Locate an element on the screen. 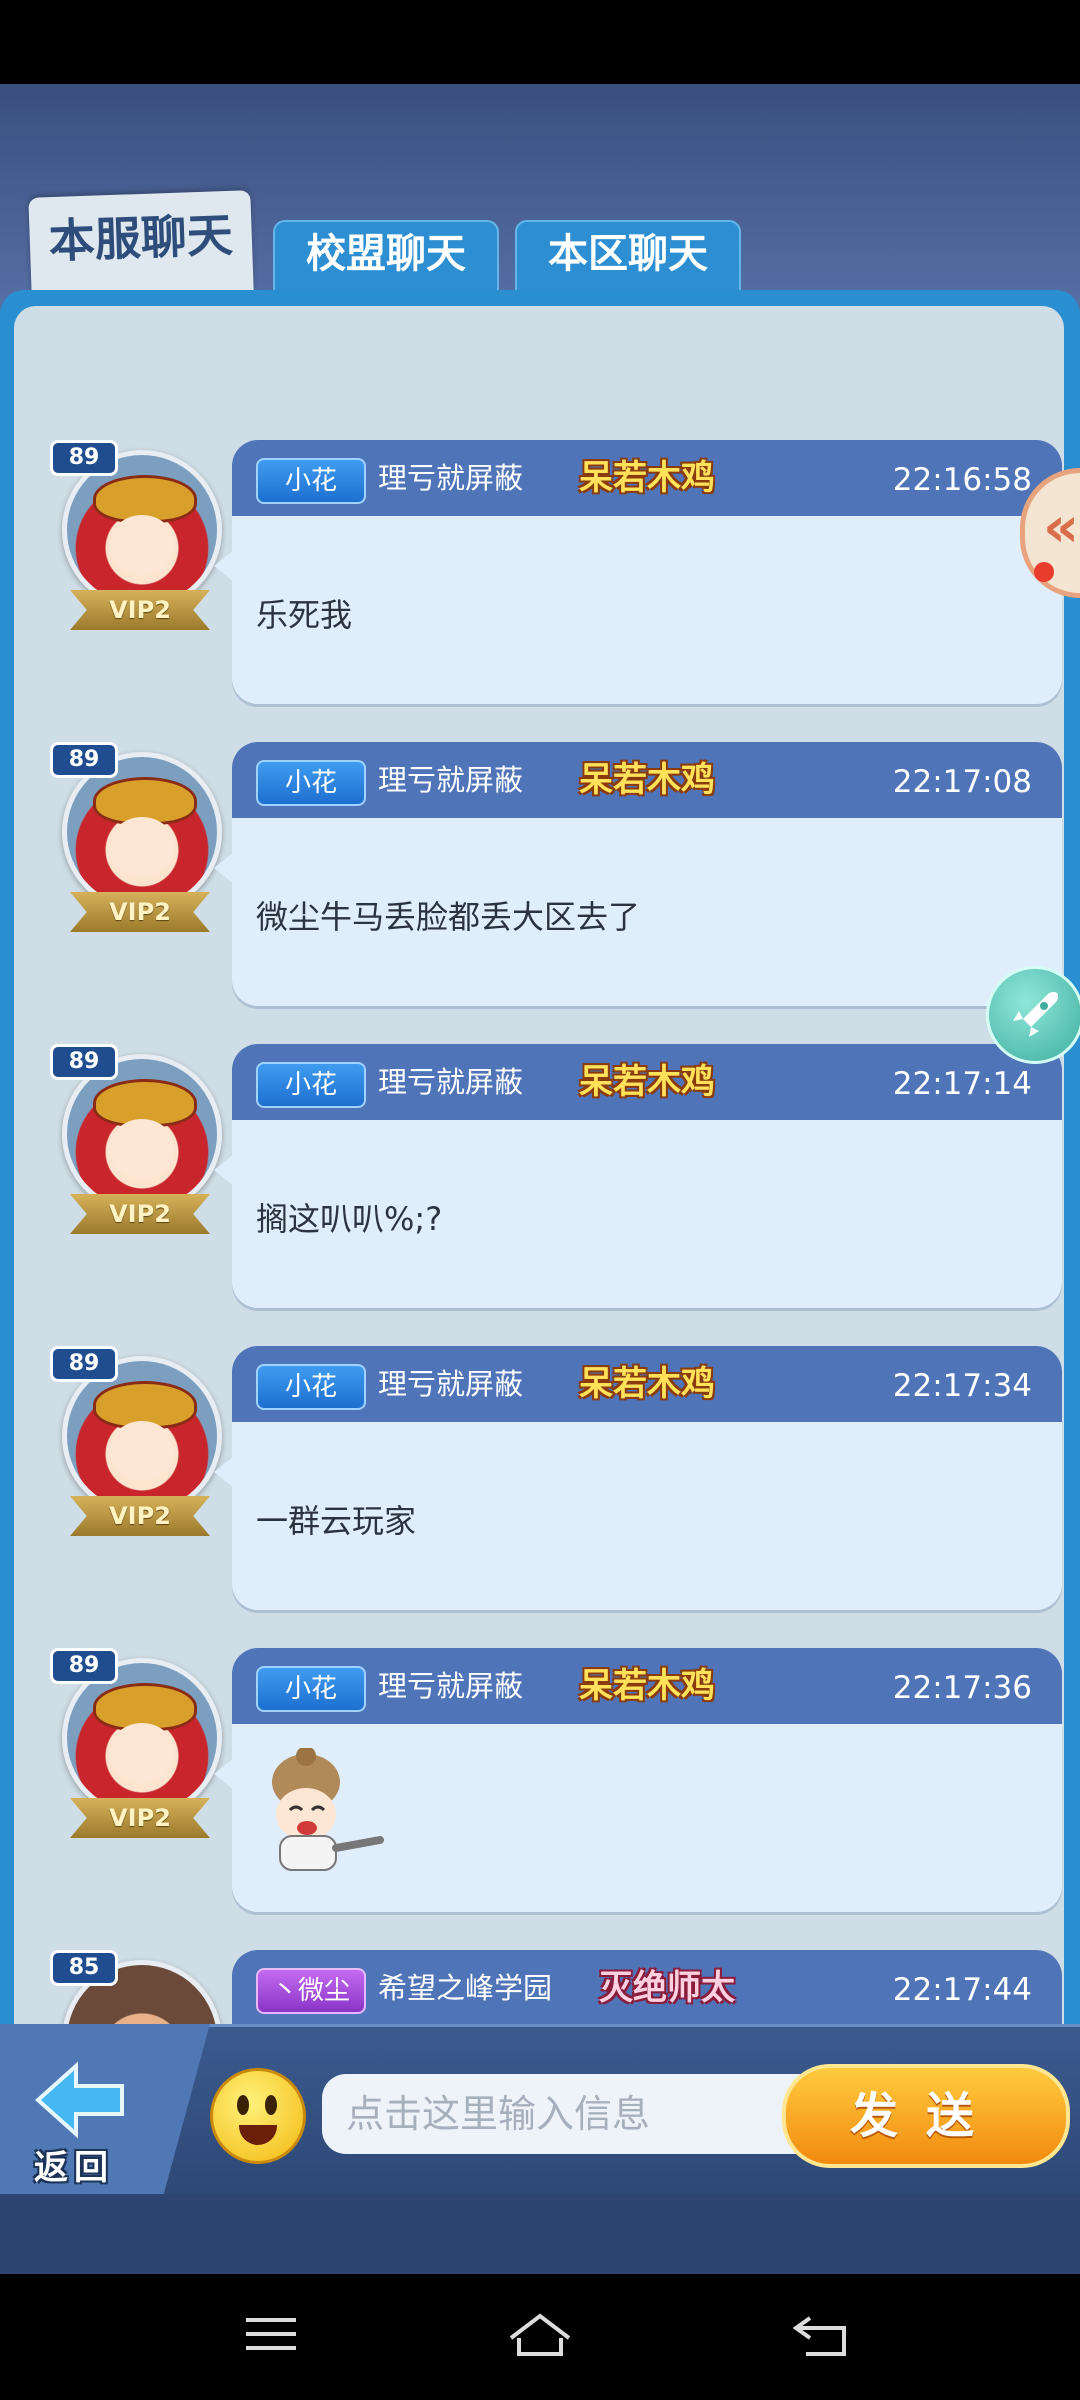 The height and width of the screenshot is (2400, 1080). tab-alliance-chat: 校盟聊天 is located at coordinates (386, 257).